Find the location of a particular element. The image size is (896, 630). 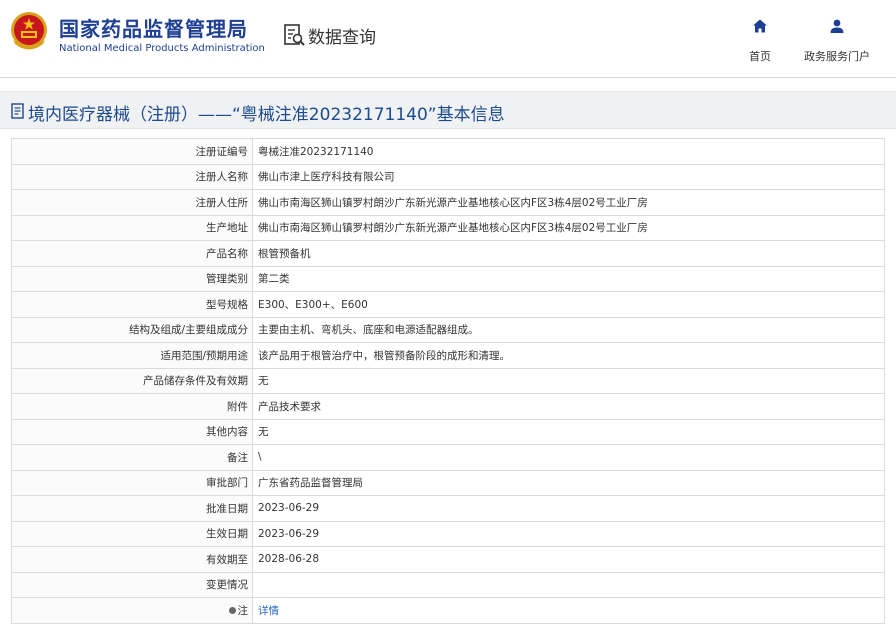

detail-row: 备注 \ is located at coordinates (448, 457).